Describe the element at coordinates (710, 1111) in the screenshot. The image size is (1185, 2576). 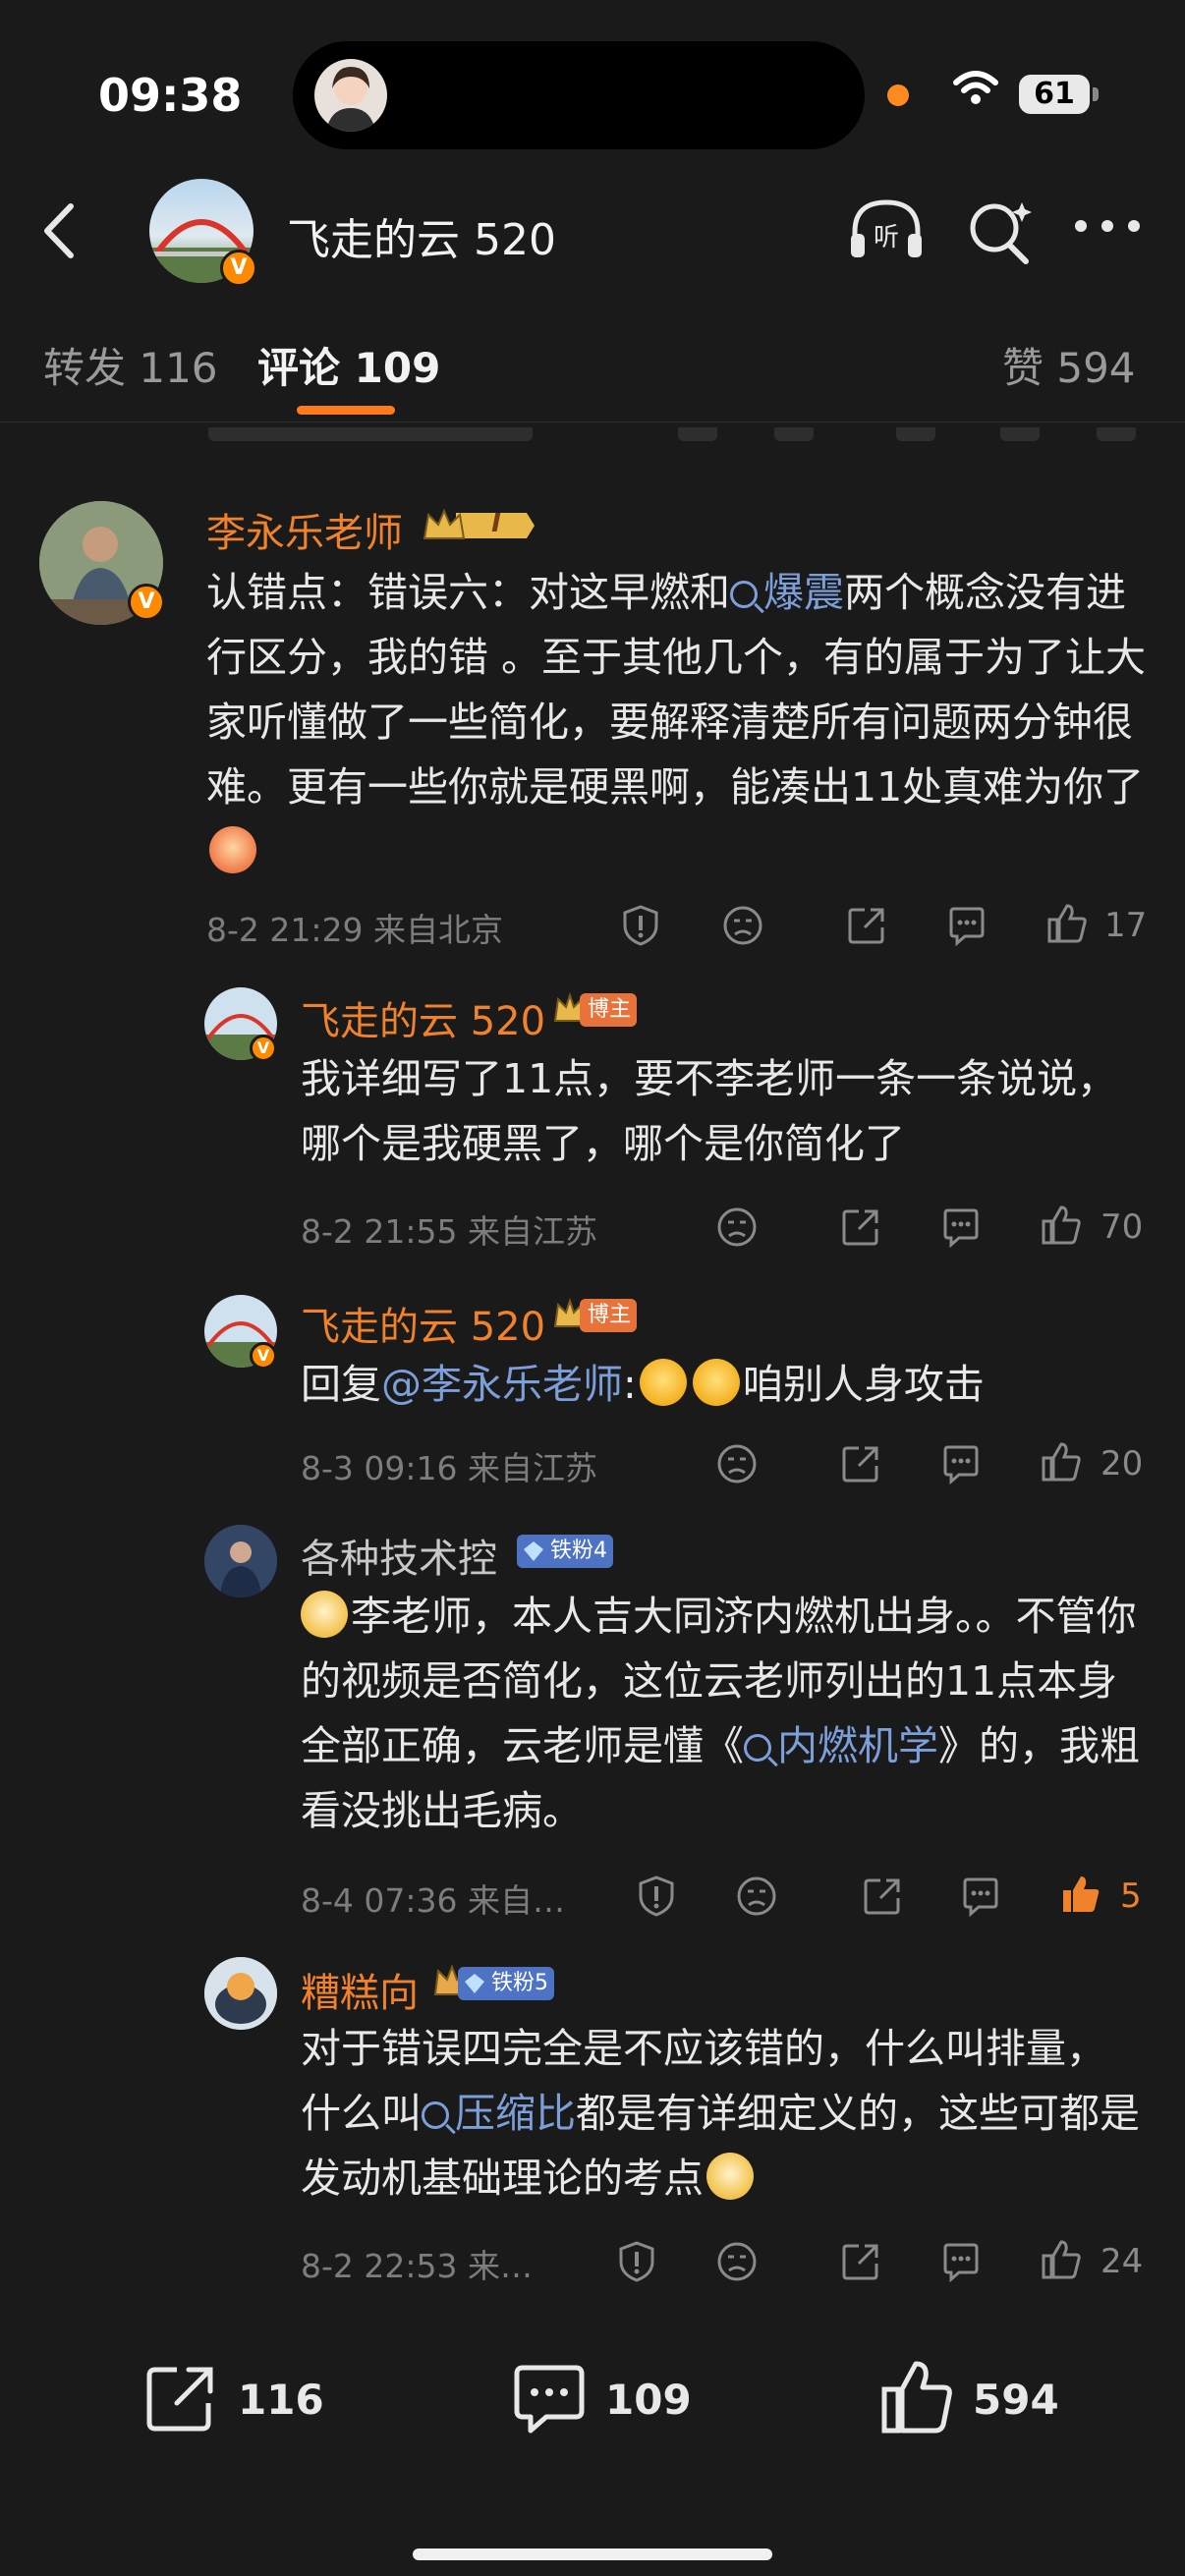
I see `comment-text: 我详细写了11点，要不李老师一条一条说说，哪个是我硬黑了，哪个是你简化了` at that location.